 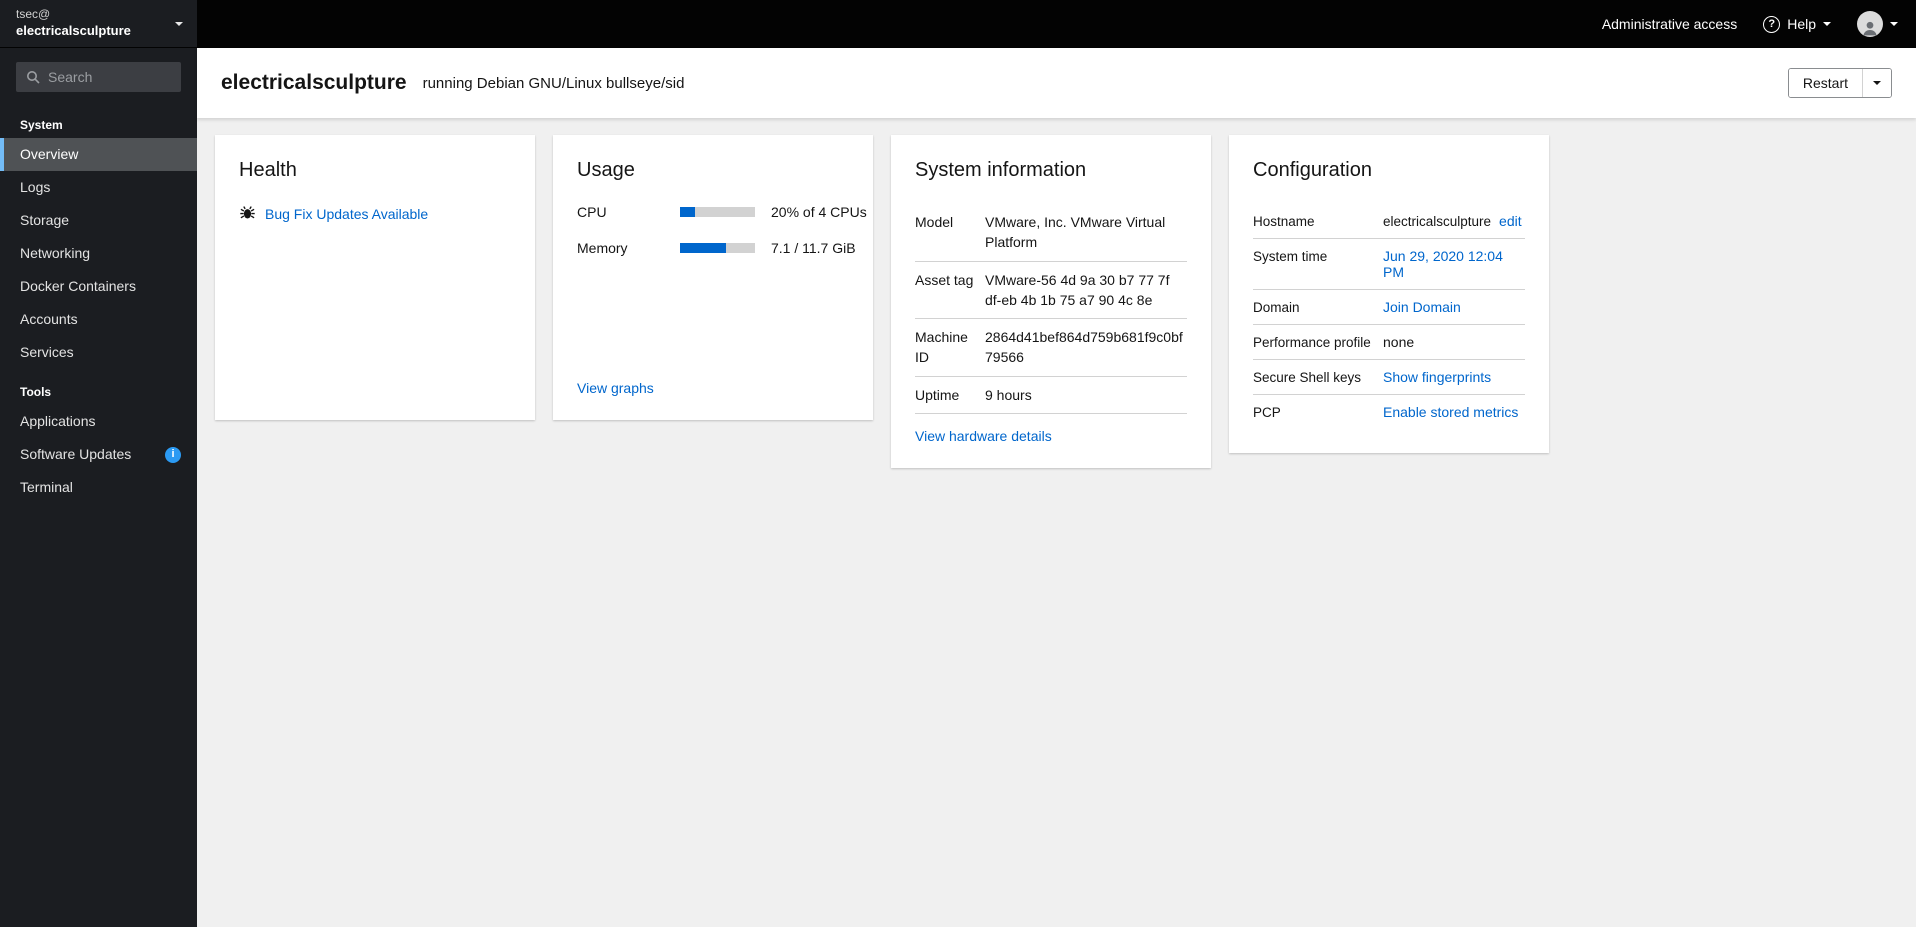 I want to click on memory-progress-bar, so click(x=717, y=248).